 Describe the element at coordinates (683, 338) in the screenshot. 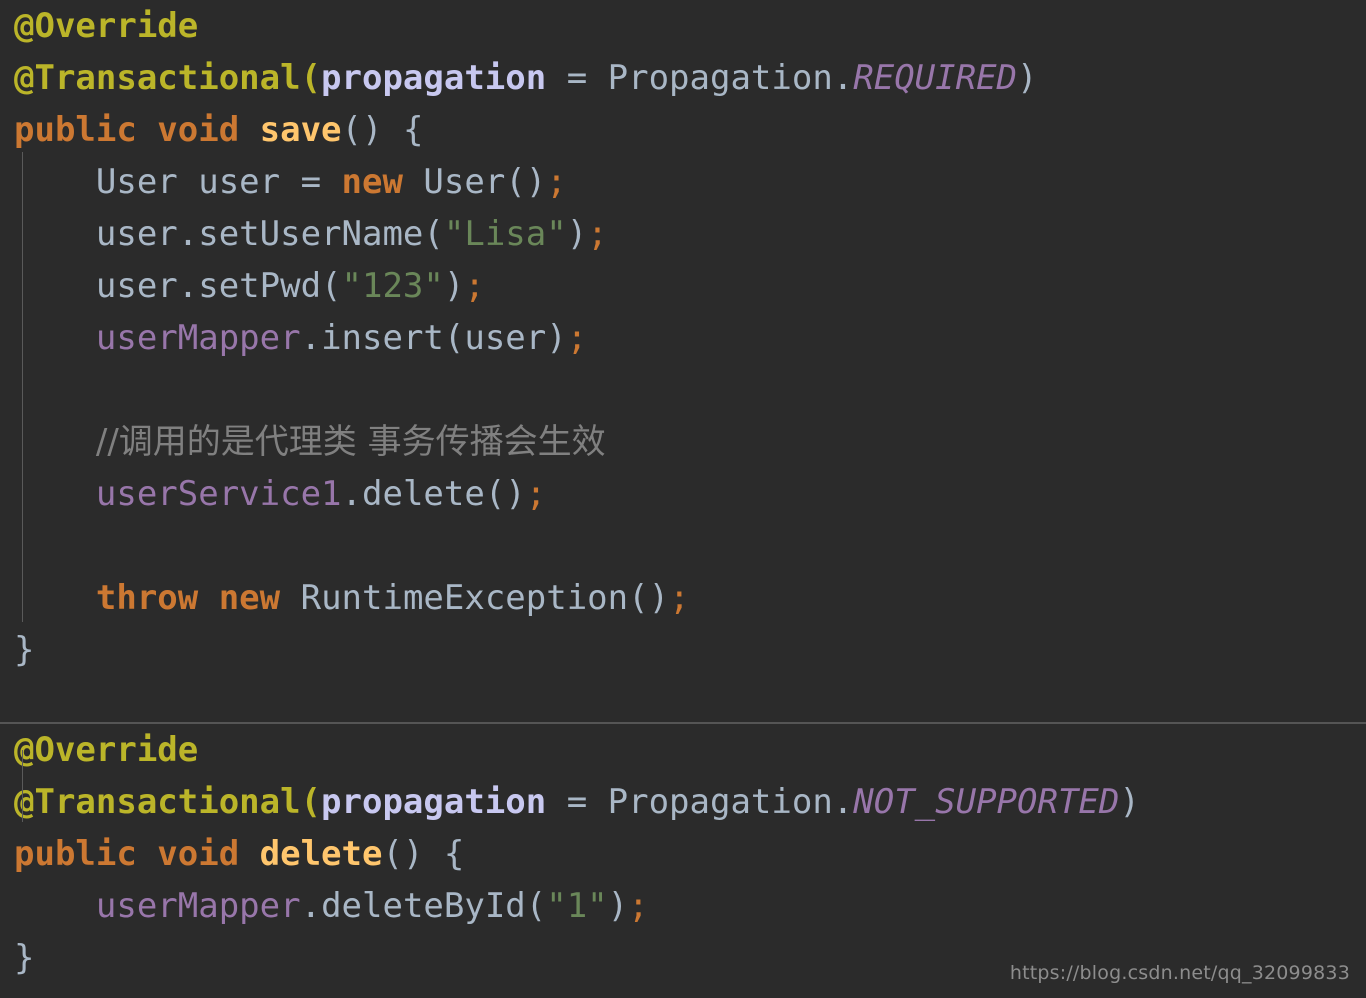

I see `code-line: userMapper.insert(user);` at that location.